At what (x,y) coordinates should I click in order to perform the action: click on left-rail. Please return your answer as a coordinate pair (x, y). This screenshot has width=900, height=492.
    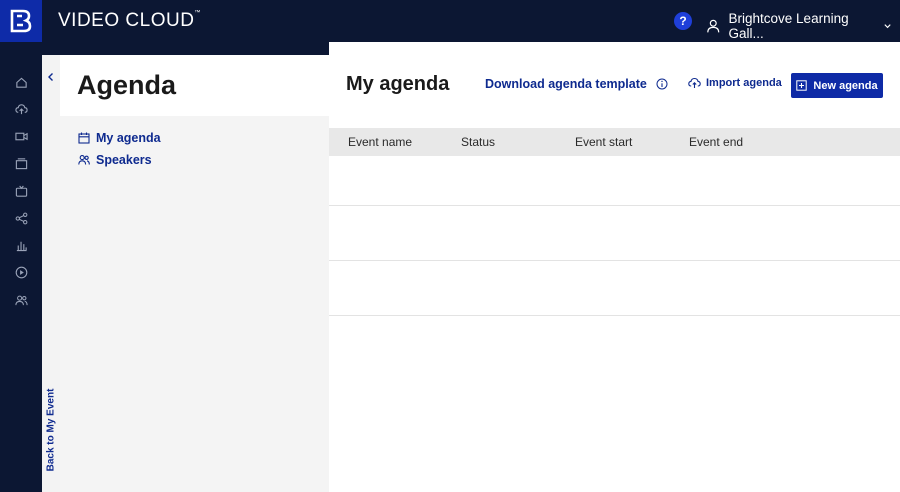
    Looking at the image, I should click on (21, 267).